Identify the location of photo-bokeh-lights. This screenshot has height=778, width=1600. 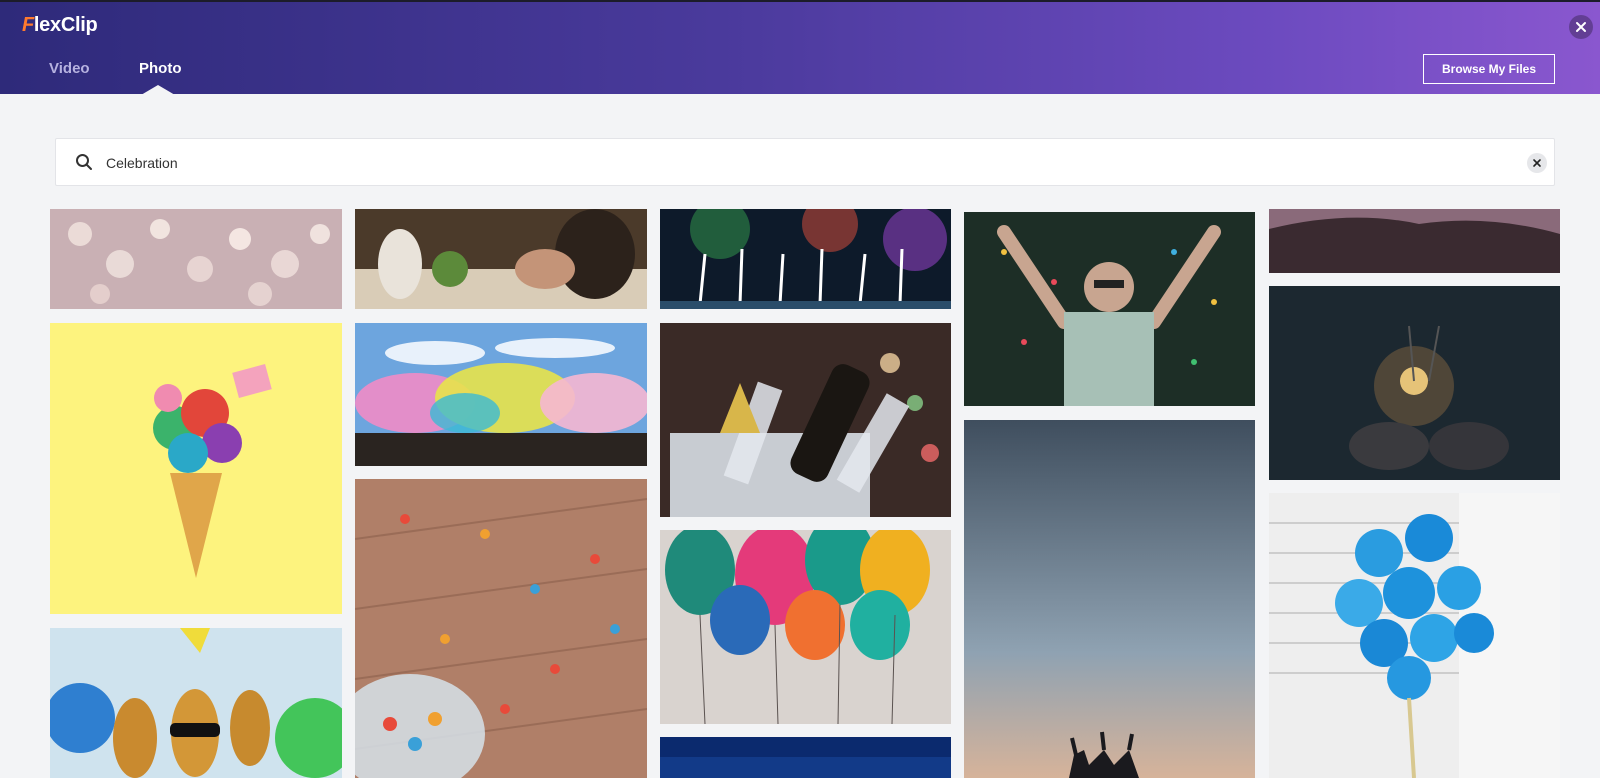
(196, 259).